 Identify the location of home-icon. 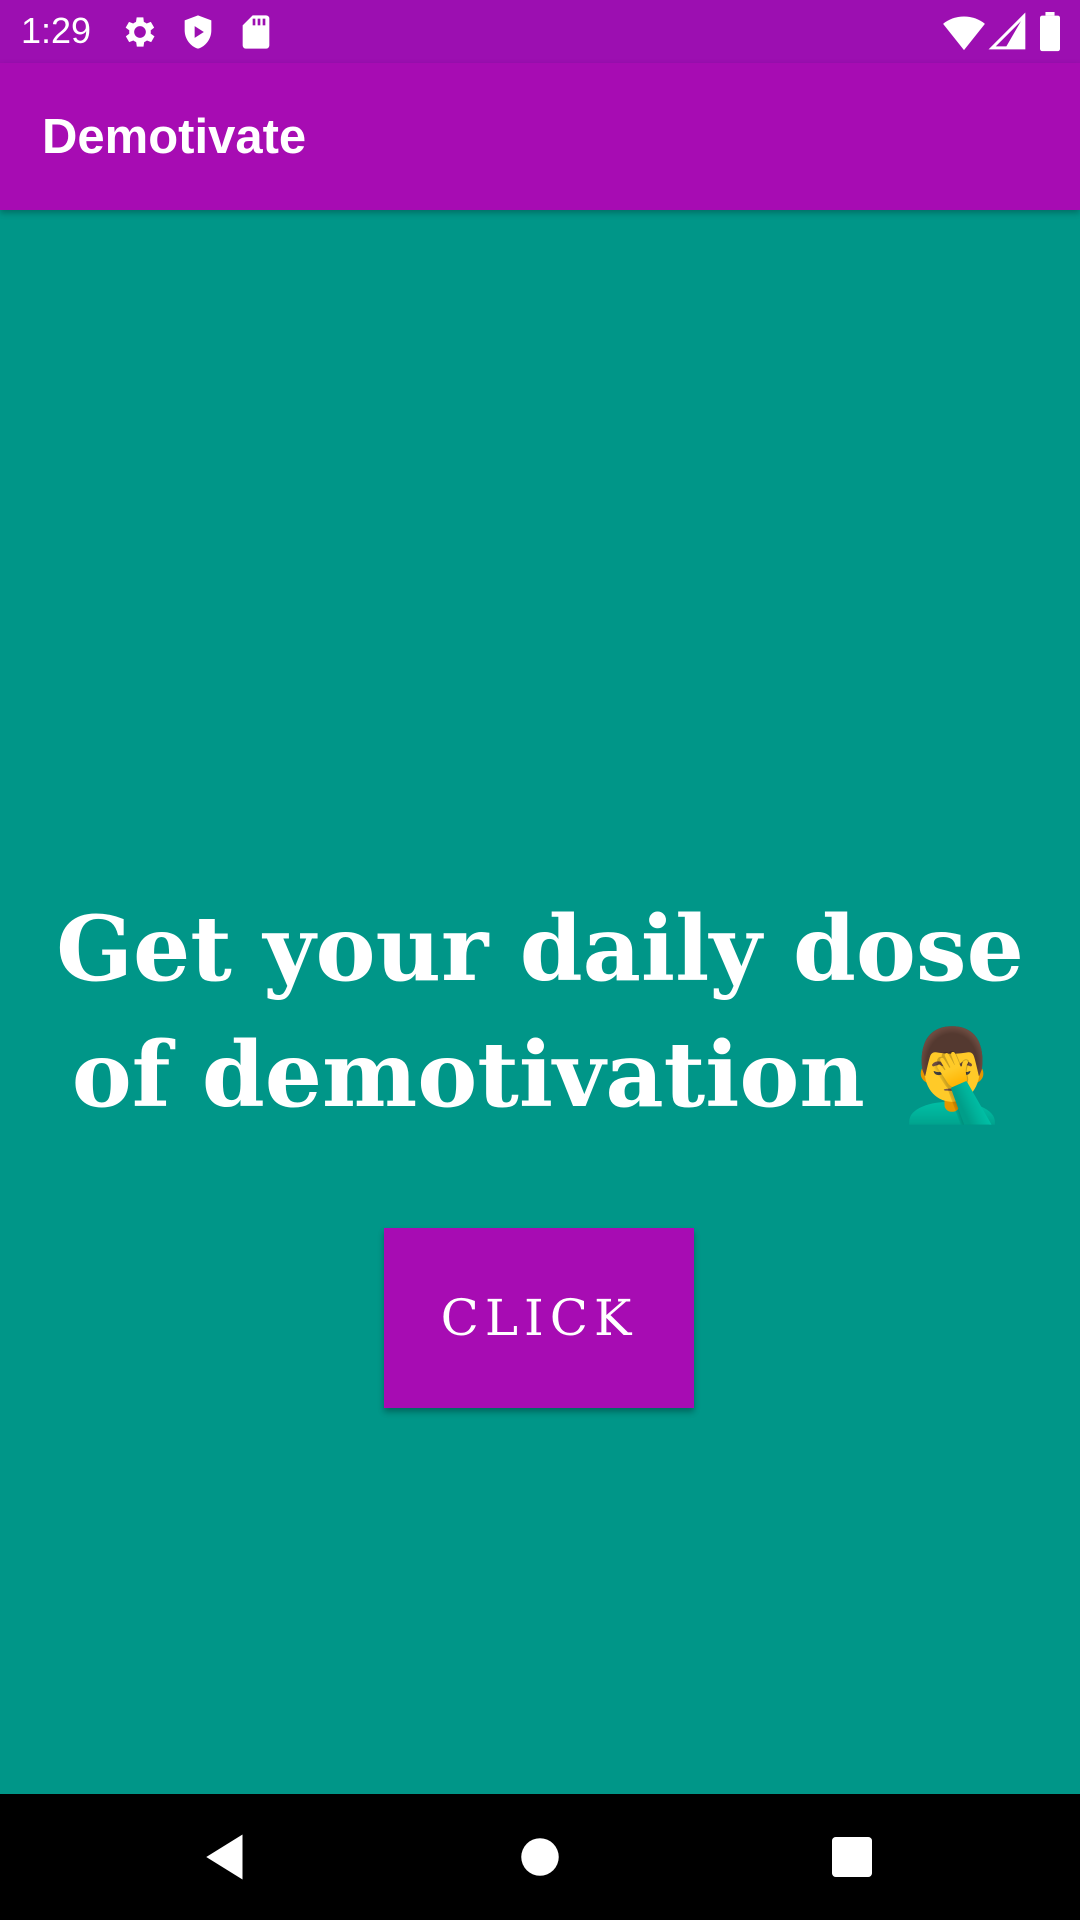
(540, 1857).